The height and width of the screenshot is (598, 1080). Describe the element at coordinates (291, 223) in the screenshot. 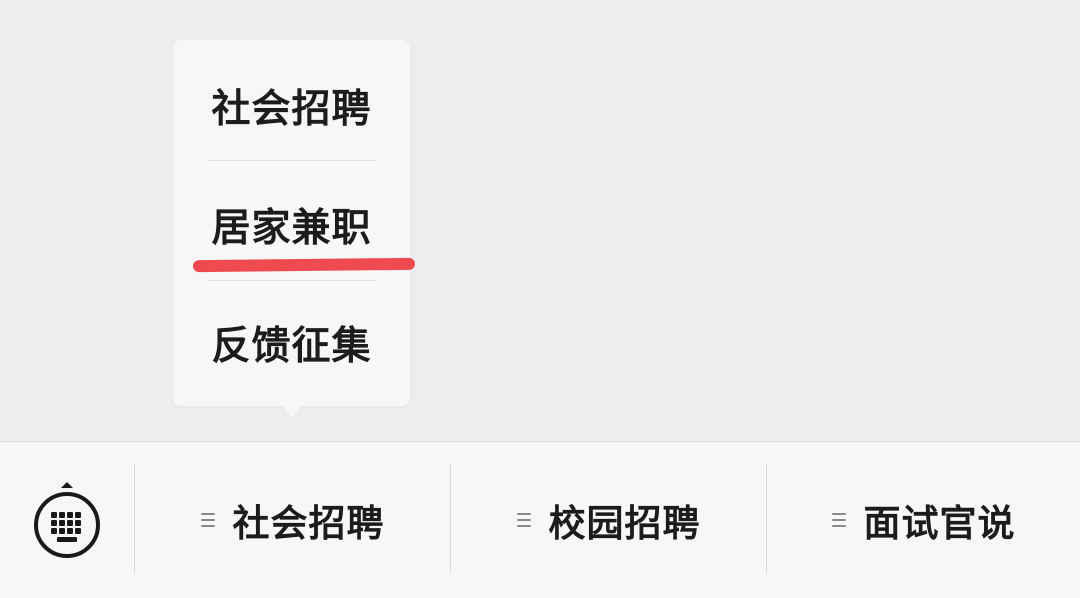

I see `popup-submenu: 社会招聘 居家兼职 反馈征集` at that location.